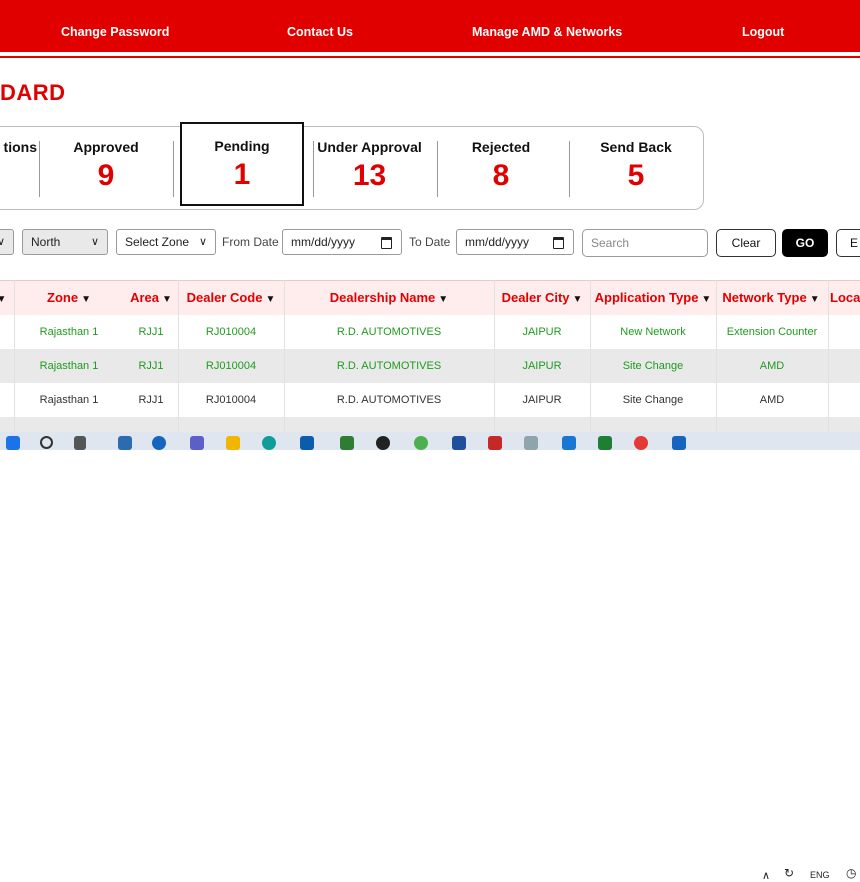 Image resolution: width=860 pixels, height=882 pixels. I want to click on nav-logout: Logout, so click(763, 26).